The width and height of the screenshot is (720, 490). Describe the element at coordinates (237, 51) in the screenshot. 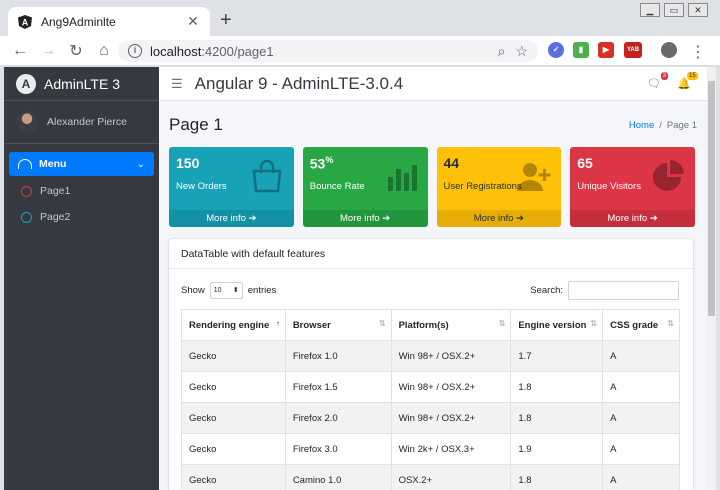

I see `url-path: :4200/page1` at that location.